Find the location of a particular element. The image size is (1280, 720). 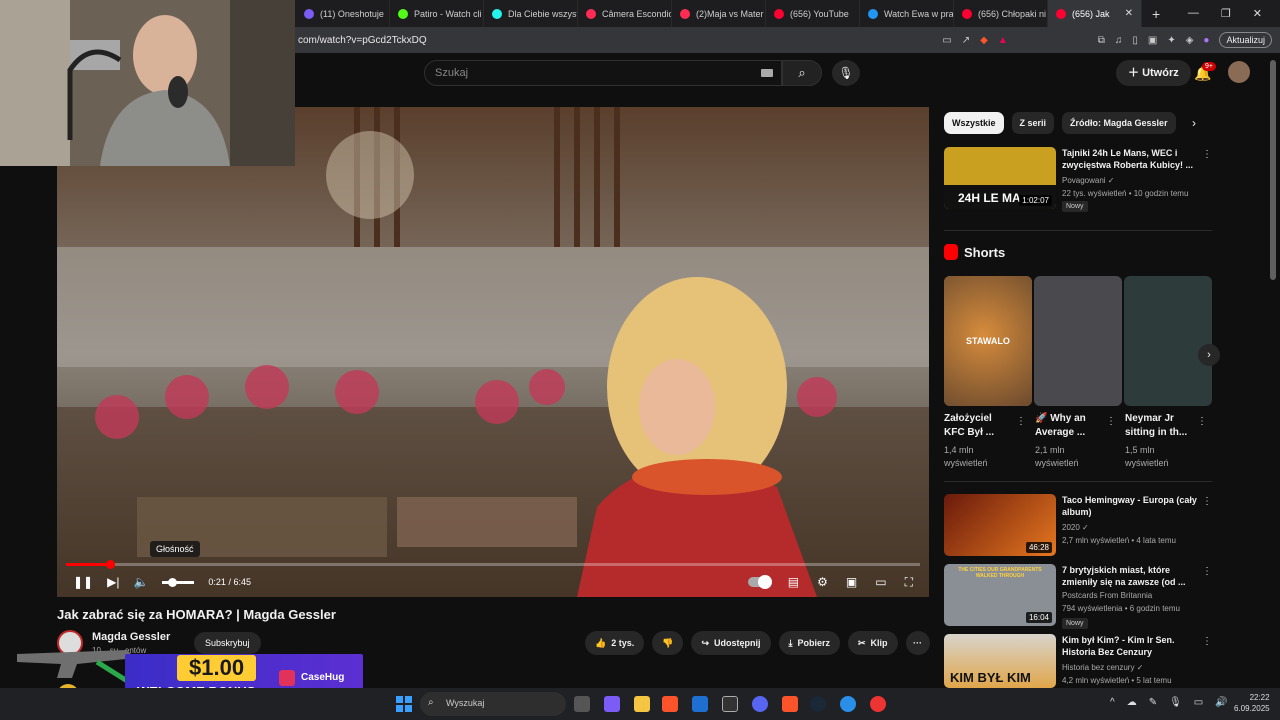

taskbar-search: ⌕ Wyszukaj is located at coordinates (493, 704).